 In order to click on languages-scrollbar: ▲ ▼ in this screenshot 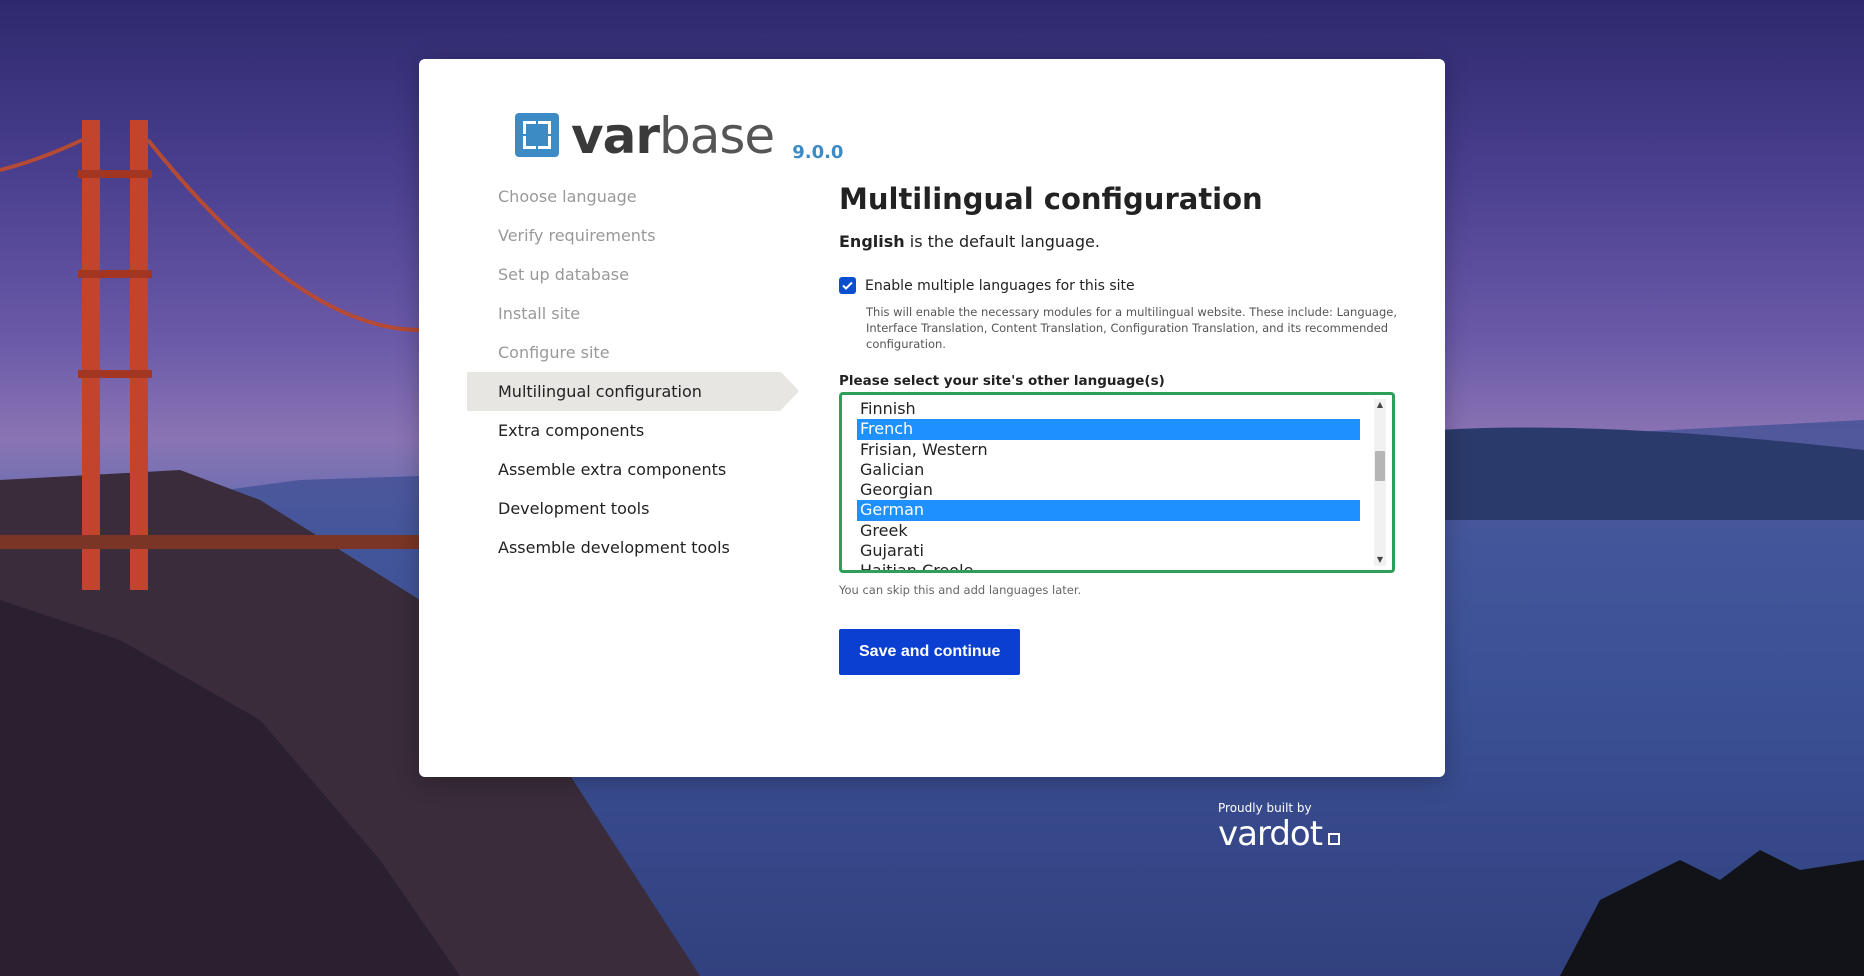, I will do `click(1380, 482)`.